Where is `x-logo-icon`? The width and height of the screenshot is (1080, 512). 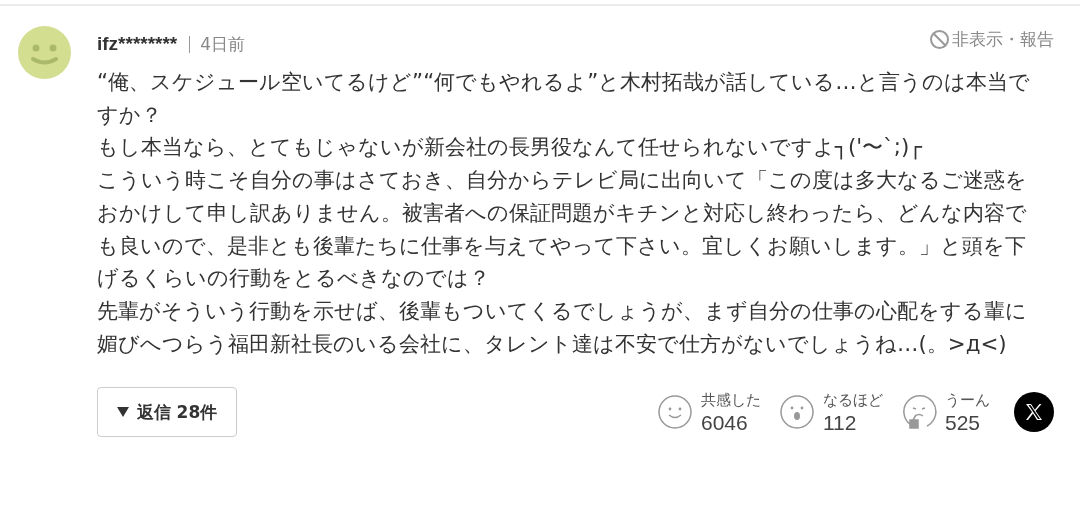
x-logo-icon is located at coordinates (1034, 412).